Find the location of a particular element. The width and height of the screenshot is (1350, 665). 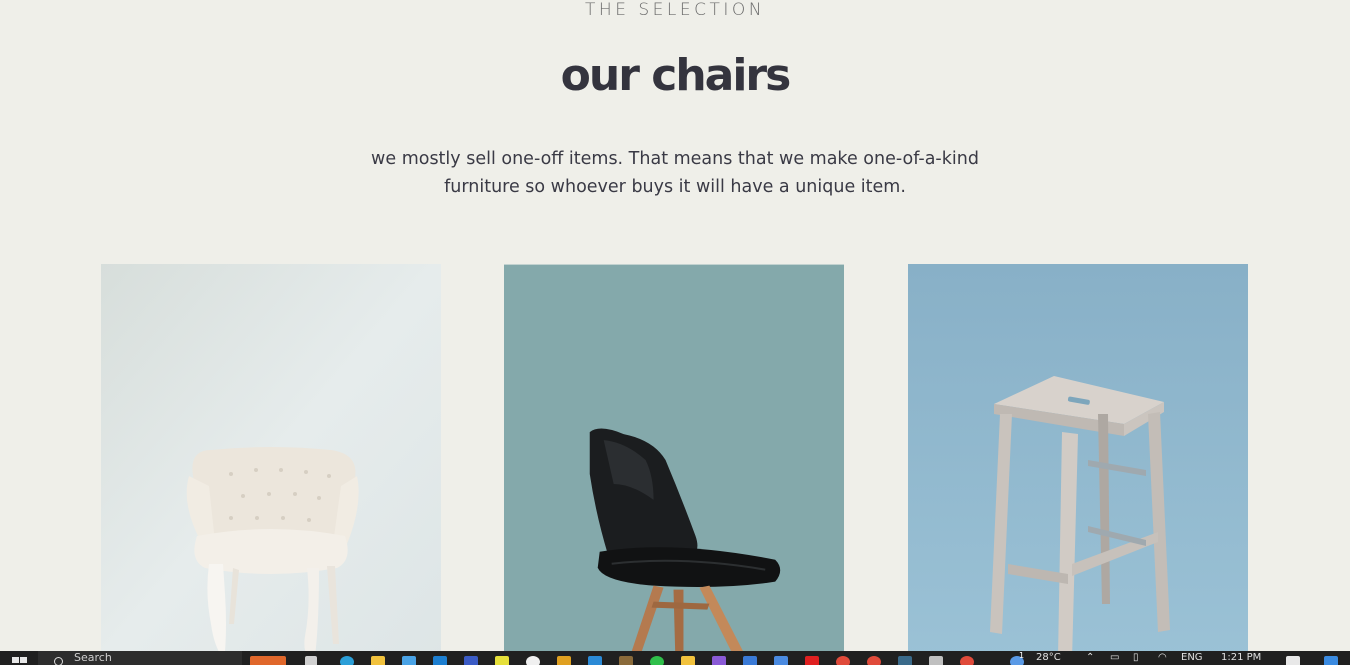

network-icon: ▭ is located at coordinates (1114, 658).